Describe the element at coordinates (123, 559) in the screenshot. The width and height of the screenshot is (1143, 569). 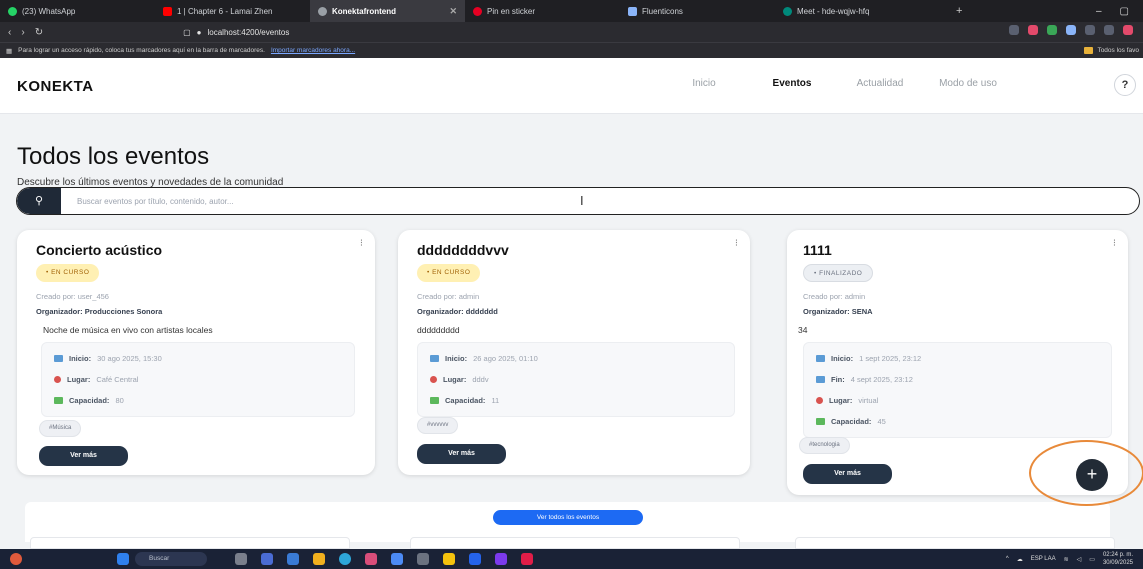
I see `windows-start-icon` at that location.